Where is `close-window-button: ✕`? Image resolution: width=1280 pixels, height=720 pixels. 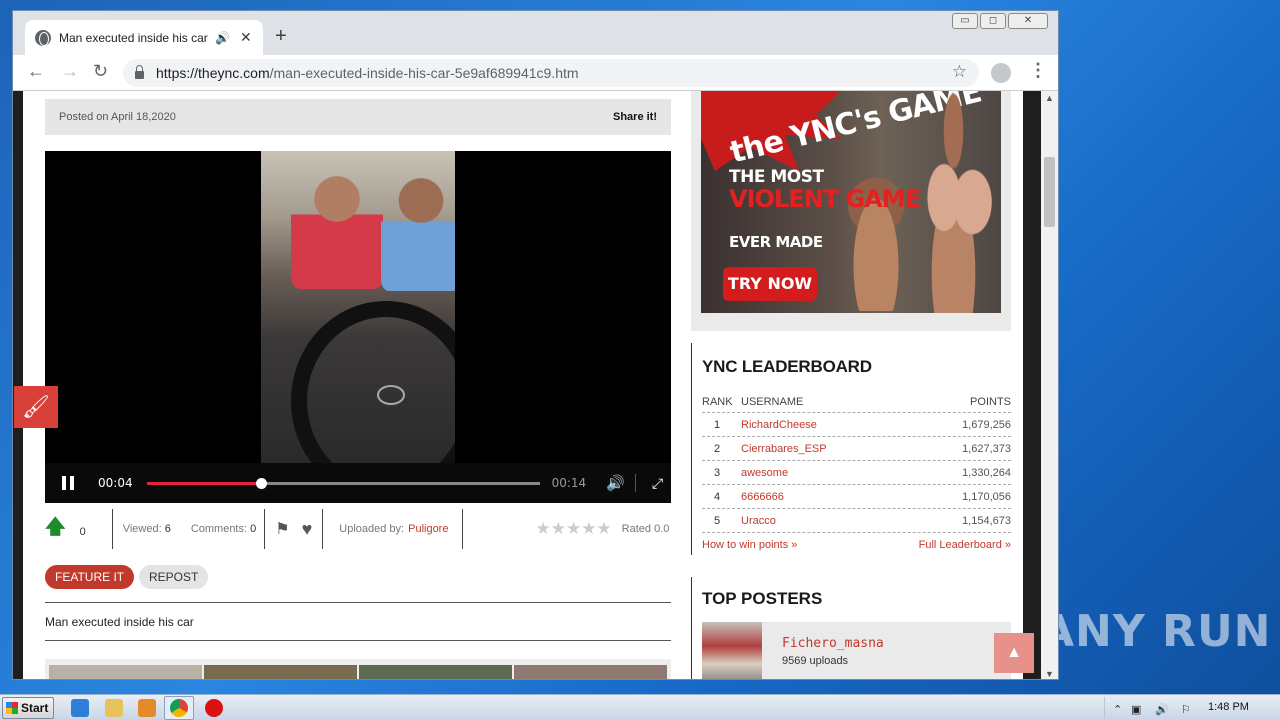 close-window-button: ✕ is located at coordinates (1028, 21).